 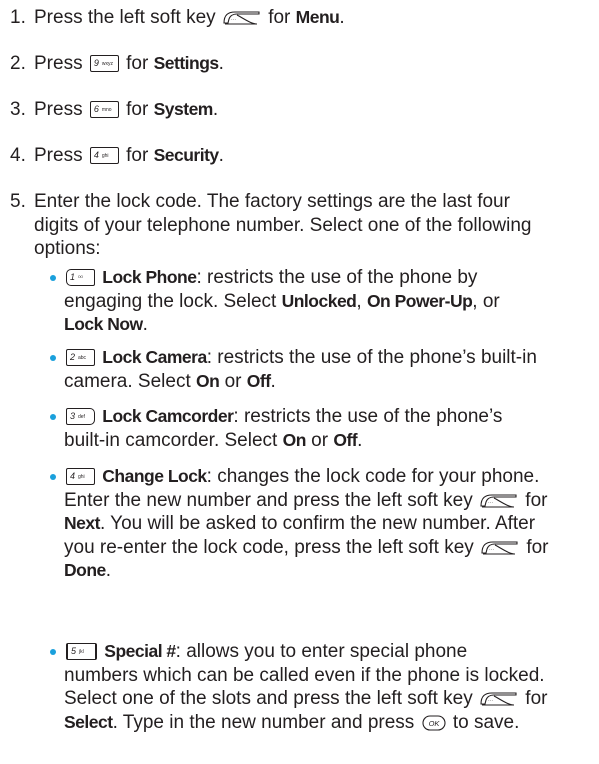 I want to click on ok-key-icon: OK, so click(x=434, y=722).